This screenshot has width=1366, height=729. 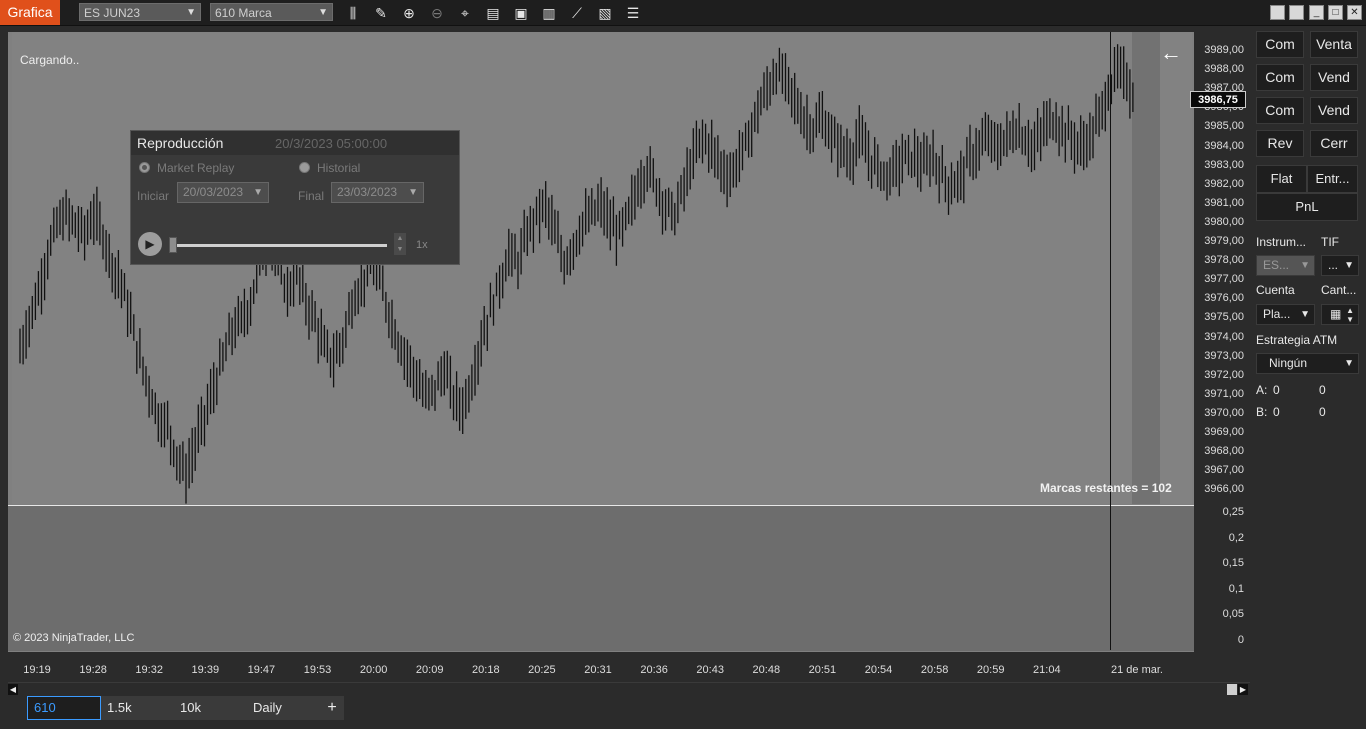 I want to click on add-tab-button: +, so click(x=332, y=708).